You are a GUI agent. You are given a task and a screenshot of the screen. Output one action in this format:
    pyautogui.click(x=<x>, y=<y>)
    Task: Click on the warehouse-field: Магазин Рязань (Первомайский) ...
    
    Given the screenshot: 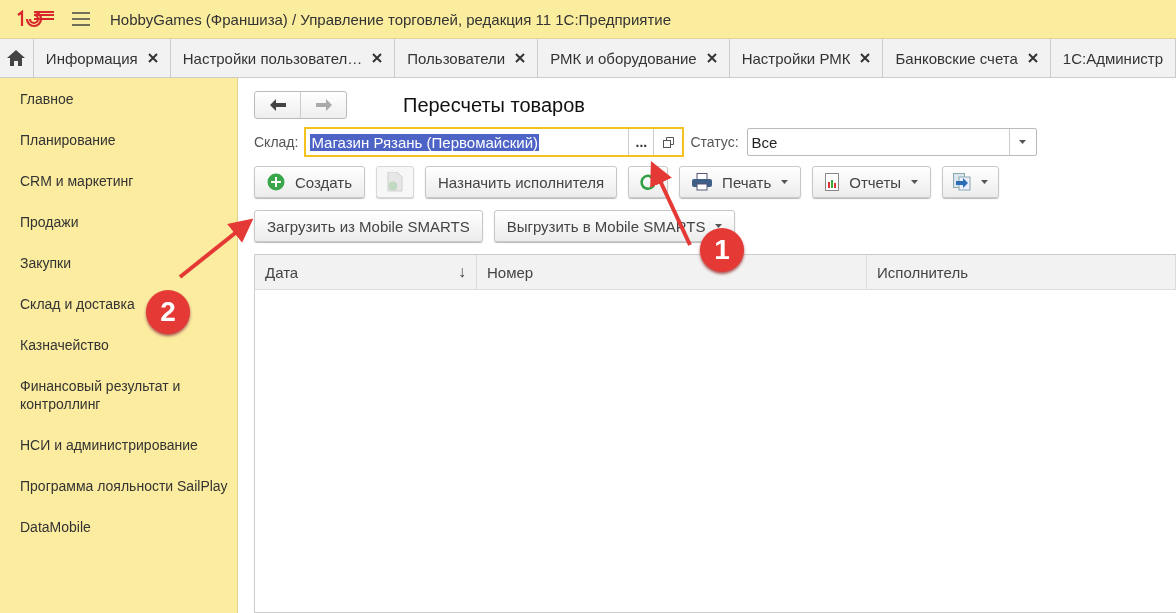 What is the action you would take?
    pyautogui.click(x=494, y=142)
    